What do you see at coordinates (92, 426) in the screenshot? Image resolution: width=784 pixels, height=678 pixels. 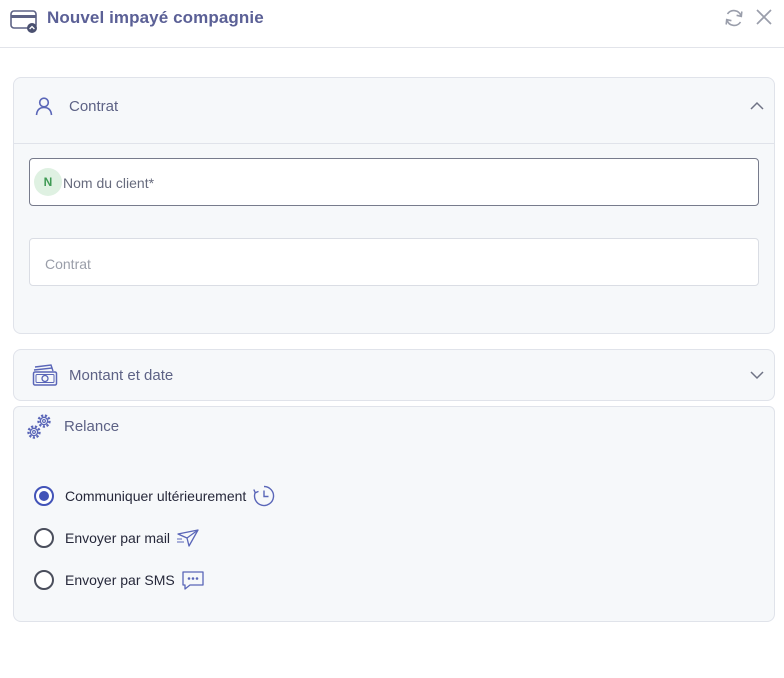 I see `relance-panel-title: Relance` at bounding box center [92, 426].